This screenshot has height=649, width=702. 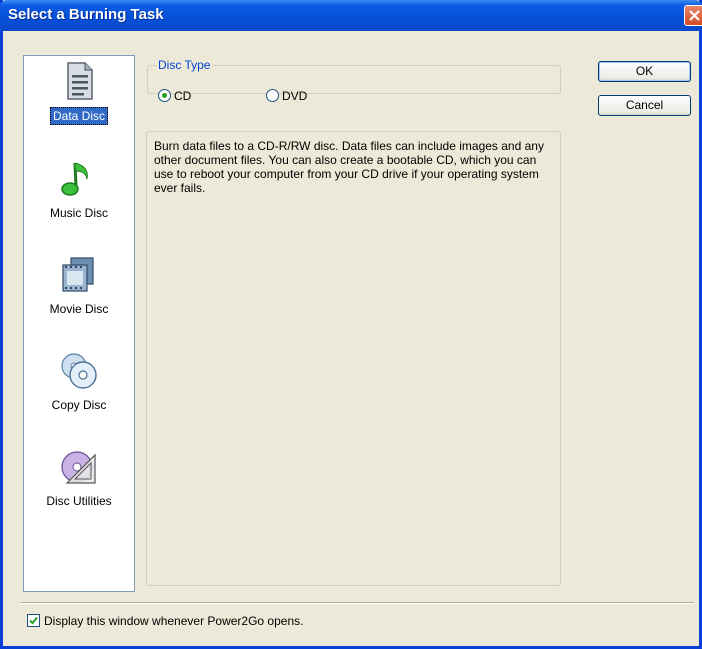 What do you see at coordinates (74, 179) in the screenshot?
I see `music-note-icon` at bounding box center [74, 179].